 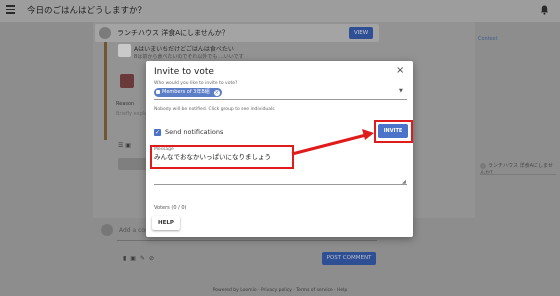 I want to click on comment-underline, so click(x=247, y=240).